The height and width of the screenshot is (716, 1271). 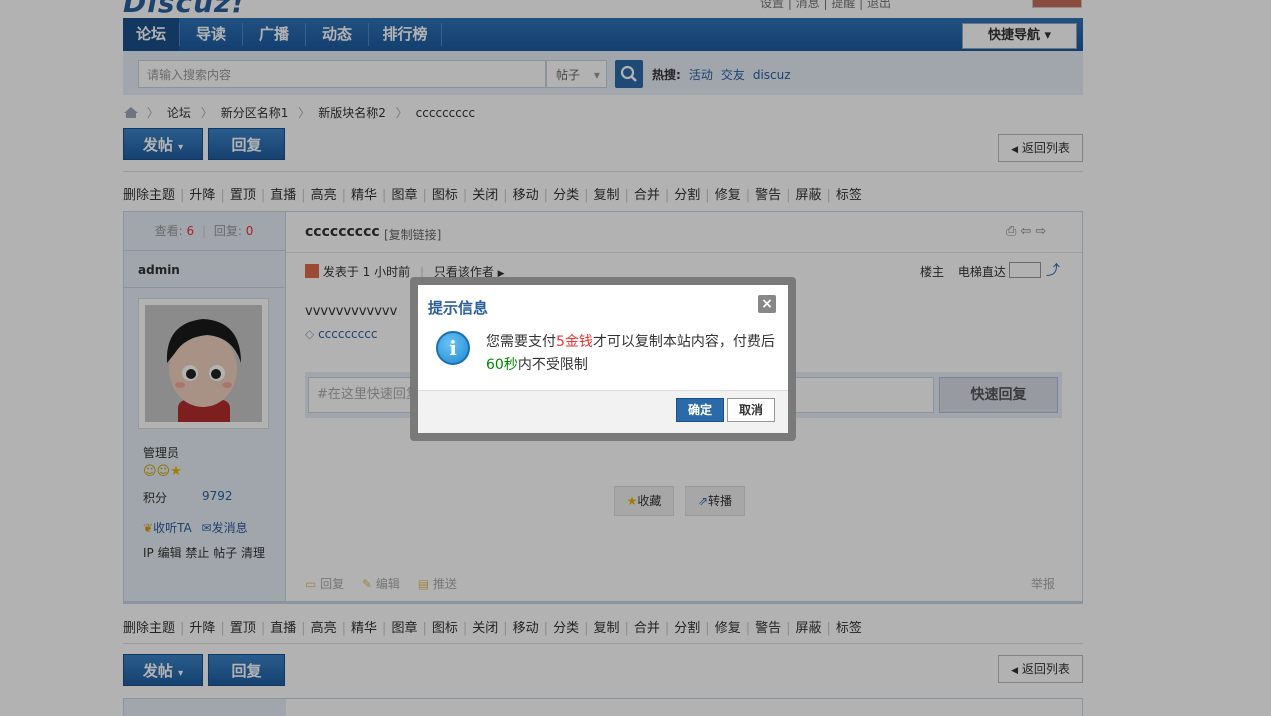 What do you see at coordinates (700, 410) in the screenshot?
I see `confirm-button: 确定` at bounding box center [700, 410].